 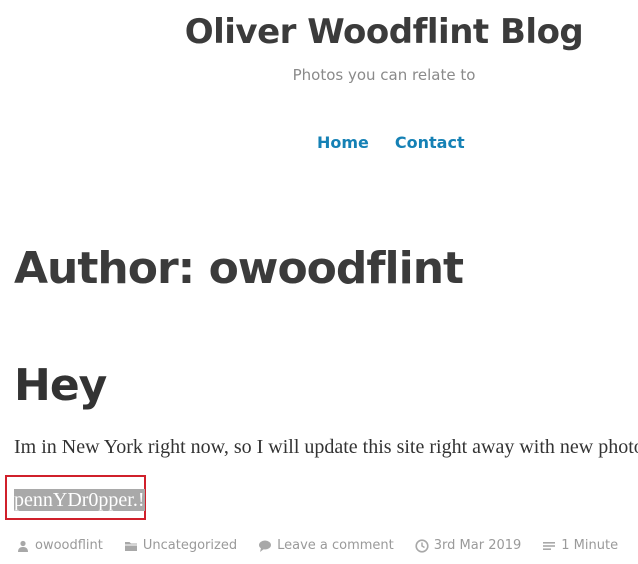 I want to click on meta-author: owoodflint, so click(x=59, y=545).